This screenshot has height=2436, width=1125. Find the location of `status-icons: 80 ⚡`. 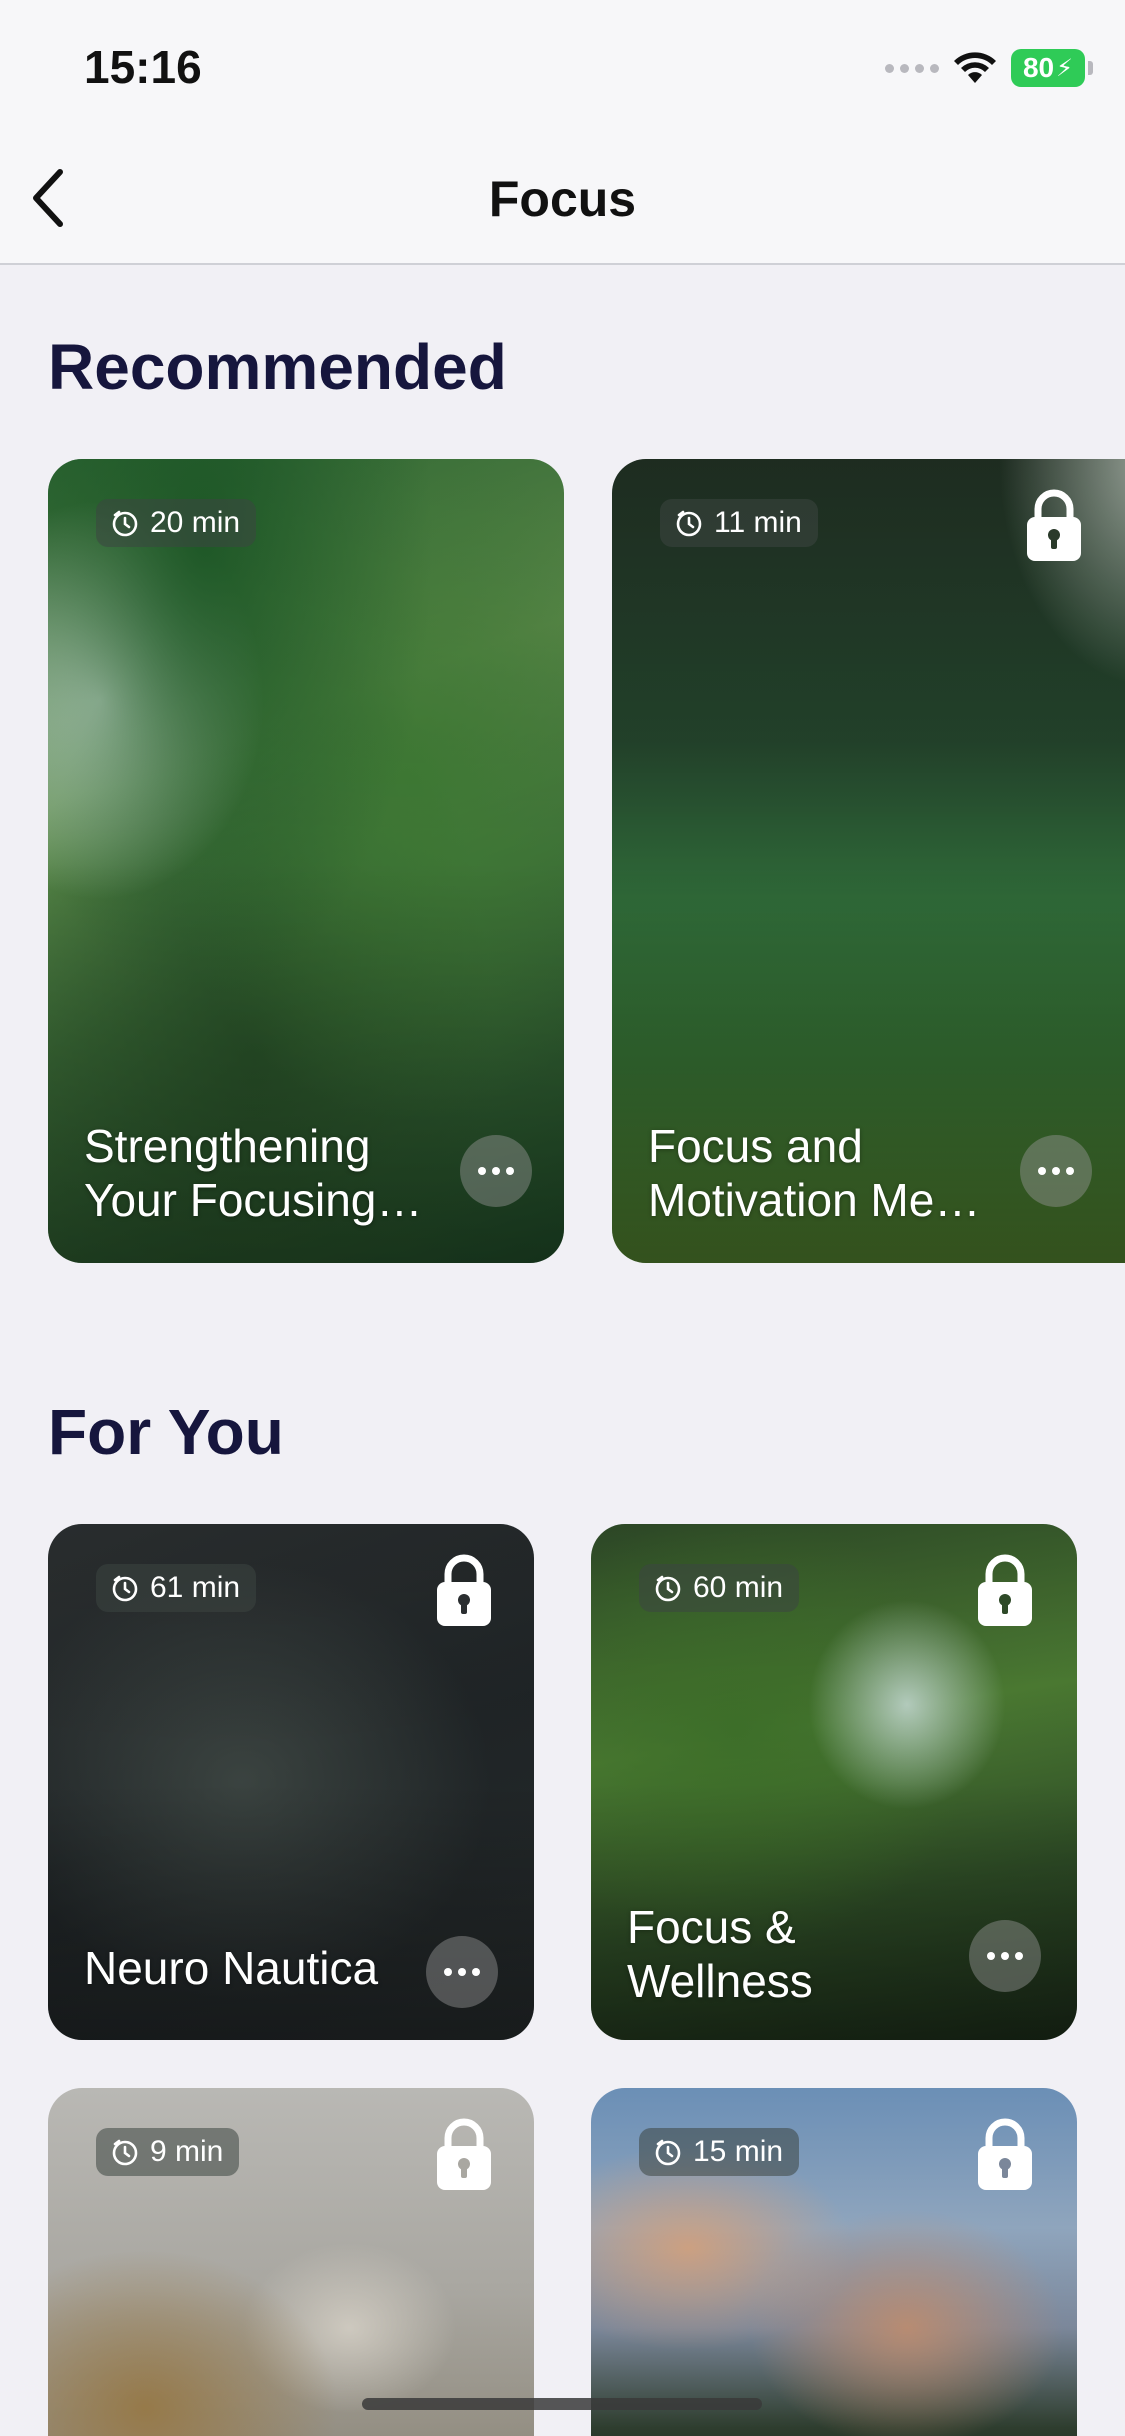

status-icons: 80 ⚡ is located at coordinates (989, 68).